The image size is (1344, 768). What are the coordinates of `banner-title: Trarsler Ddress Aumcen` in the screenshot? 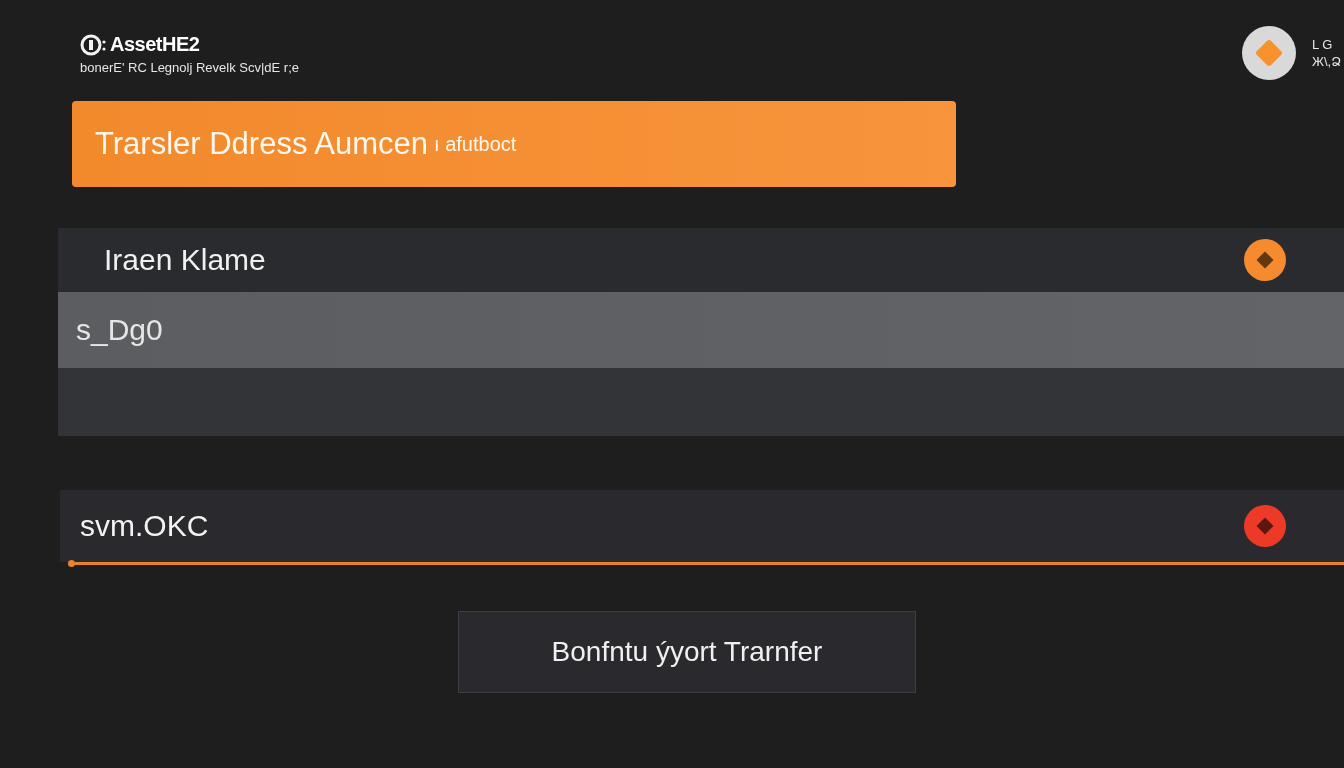 It's located at (262, 144).